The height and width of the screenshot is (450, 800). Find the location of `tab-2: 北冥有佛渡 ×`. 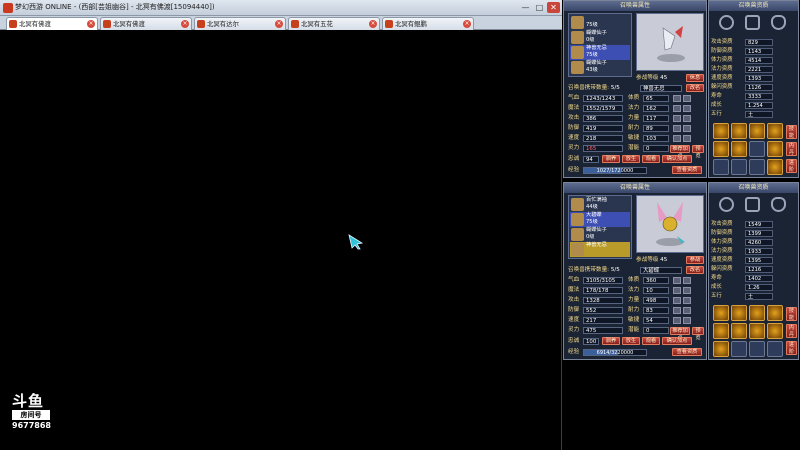

tab-2: 北冥有佛渡 × is located at coordinates (146, 23).